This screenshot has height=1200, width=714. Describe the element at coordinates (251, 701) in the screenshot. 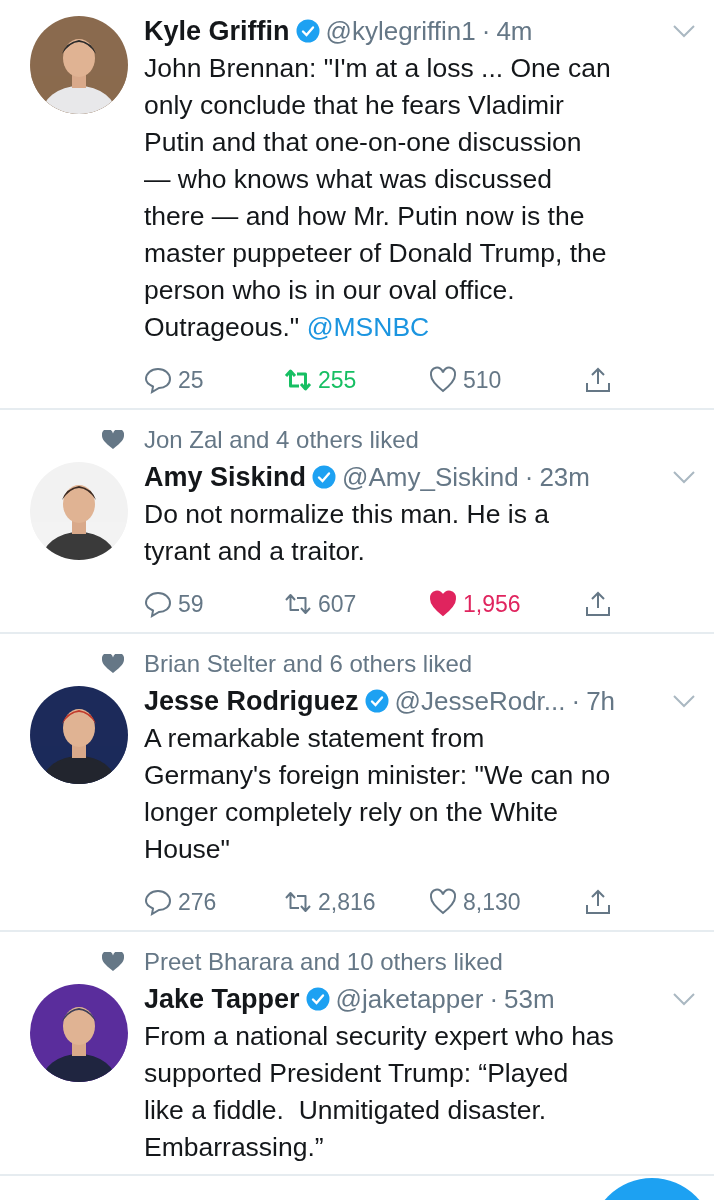

I see `author-name: Jesse Rodriguez` at that location.